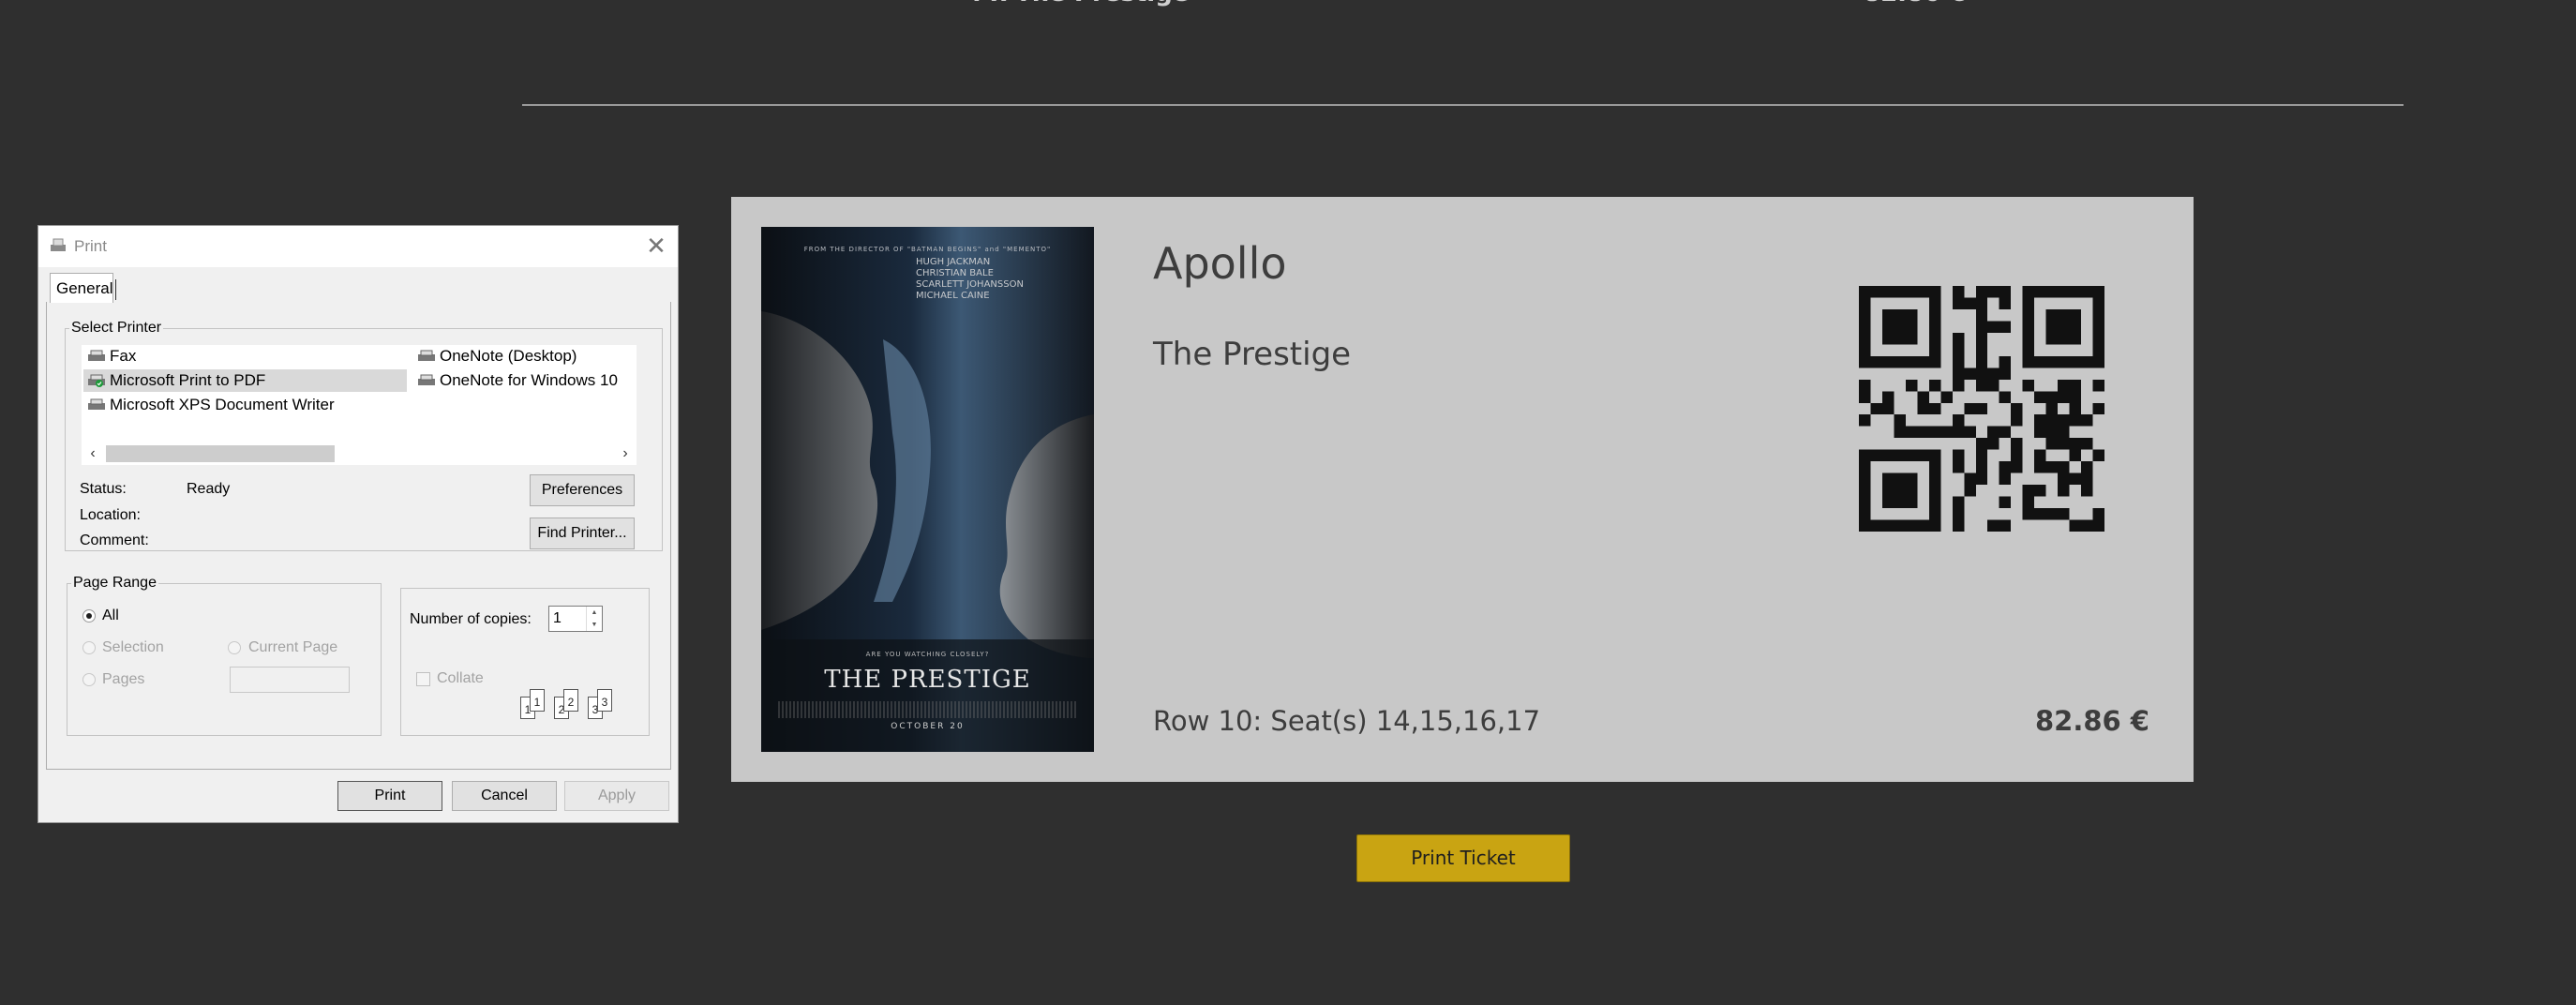 The width and height of the screenshot is (2576, 1005). What do you see at coordinates (616, 796) in the screenshot?
I see `apply-button: Apply` at bounding box center [616, 796].